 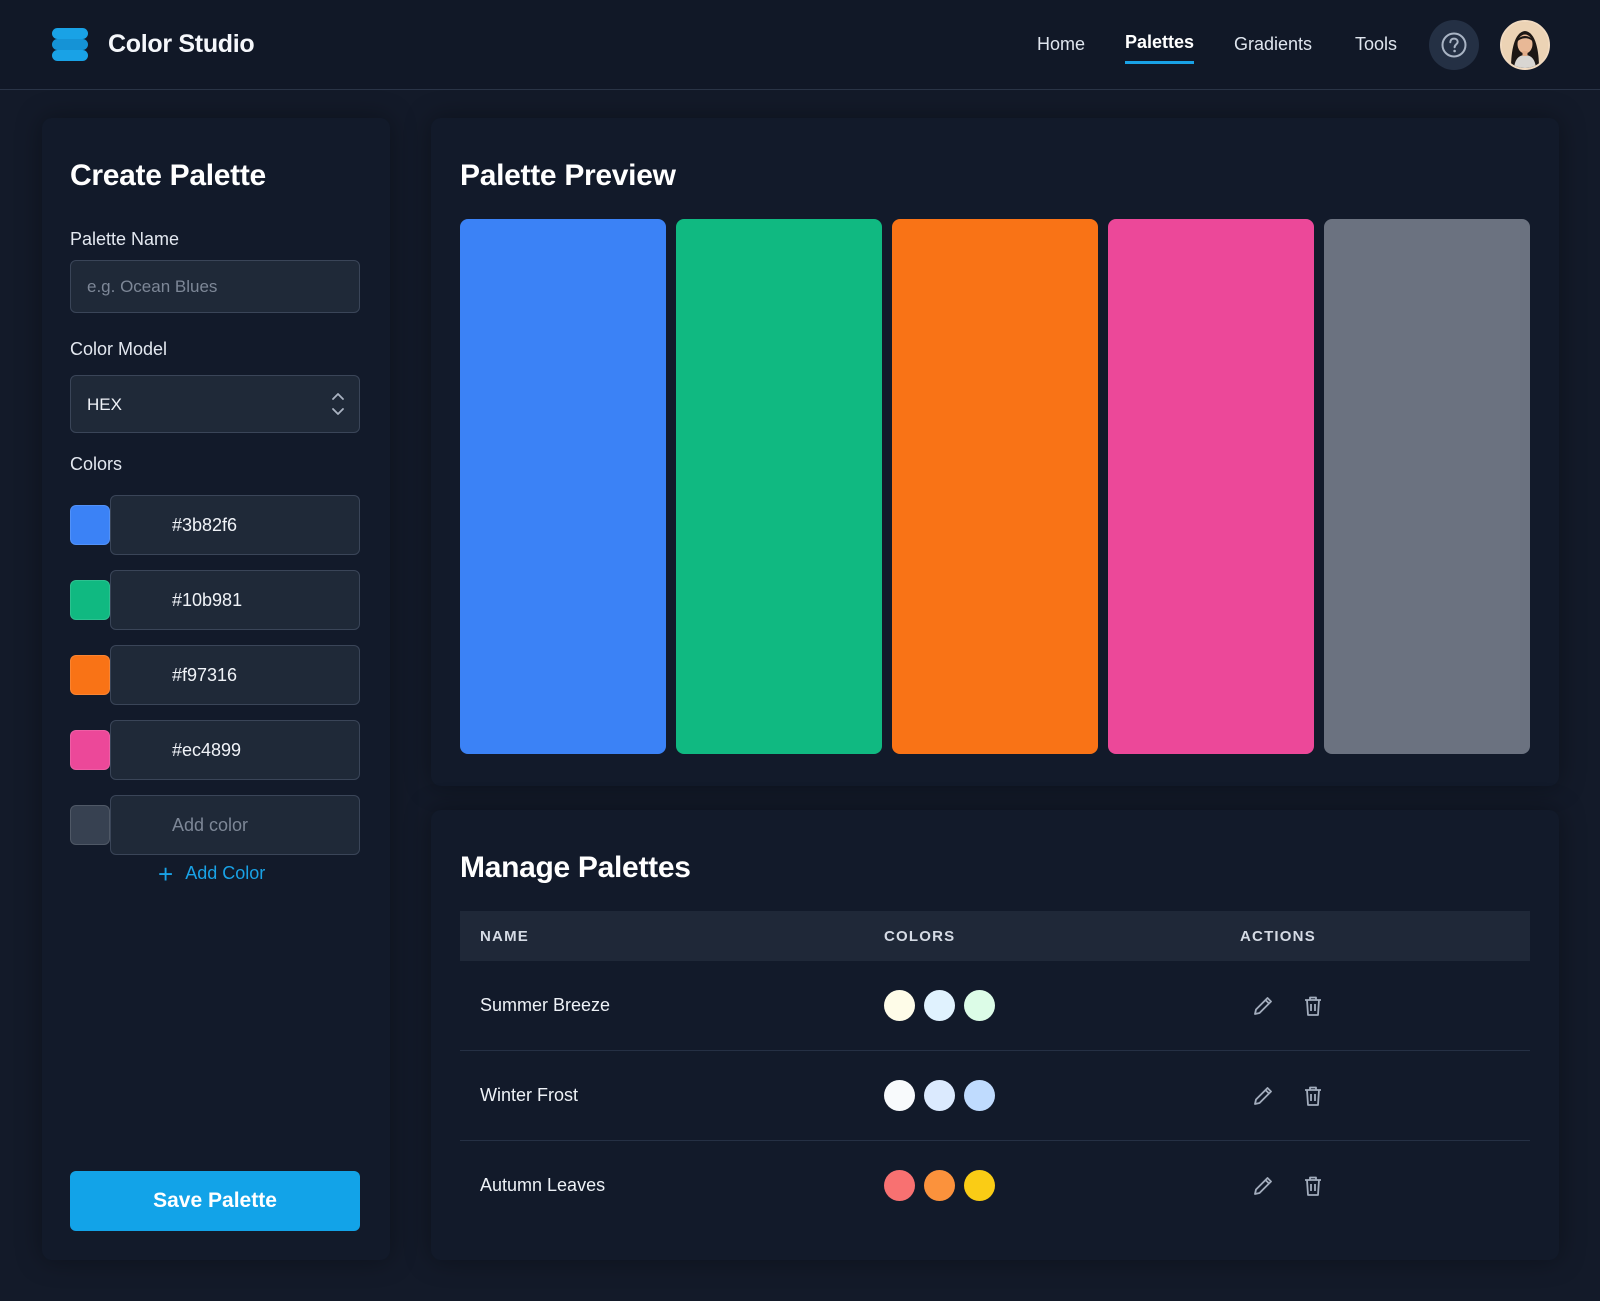 I want to click on color-entry: #3b82f6, so click(x=215, y=525).